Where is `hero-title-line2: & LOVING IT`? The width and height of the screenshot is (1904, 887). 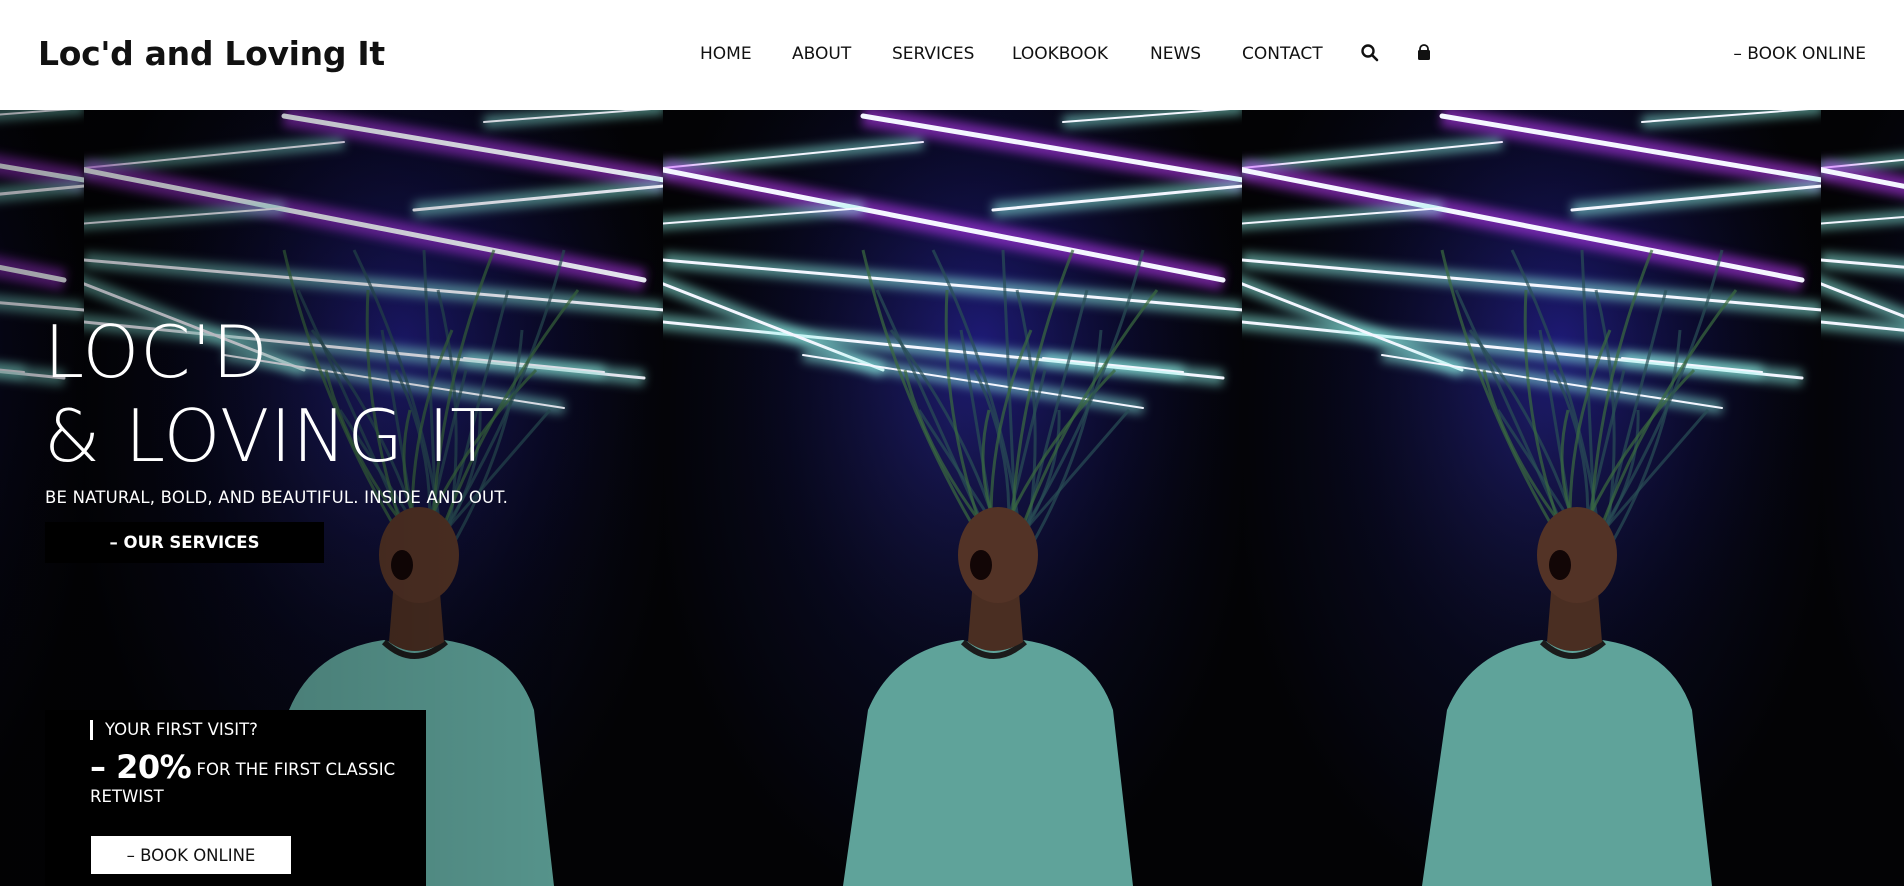 hero-title-line2: & LOVING IT is located at coordinates (270, 436).